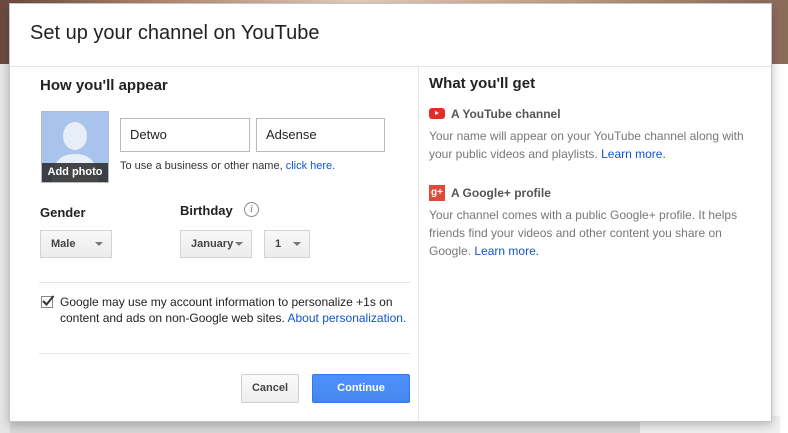 The width and height of the screenshot is (788, 433). I want to click on column-divider, so click(418, 243).